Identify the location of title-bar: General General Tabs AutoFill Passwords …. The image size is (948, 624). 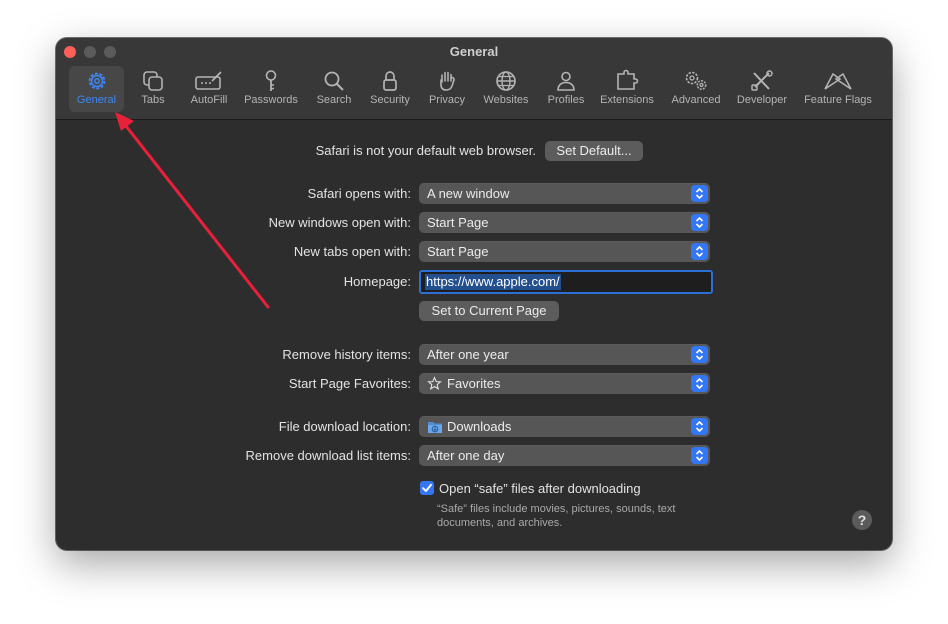
(474, 79).